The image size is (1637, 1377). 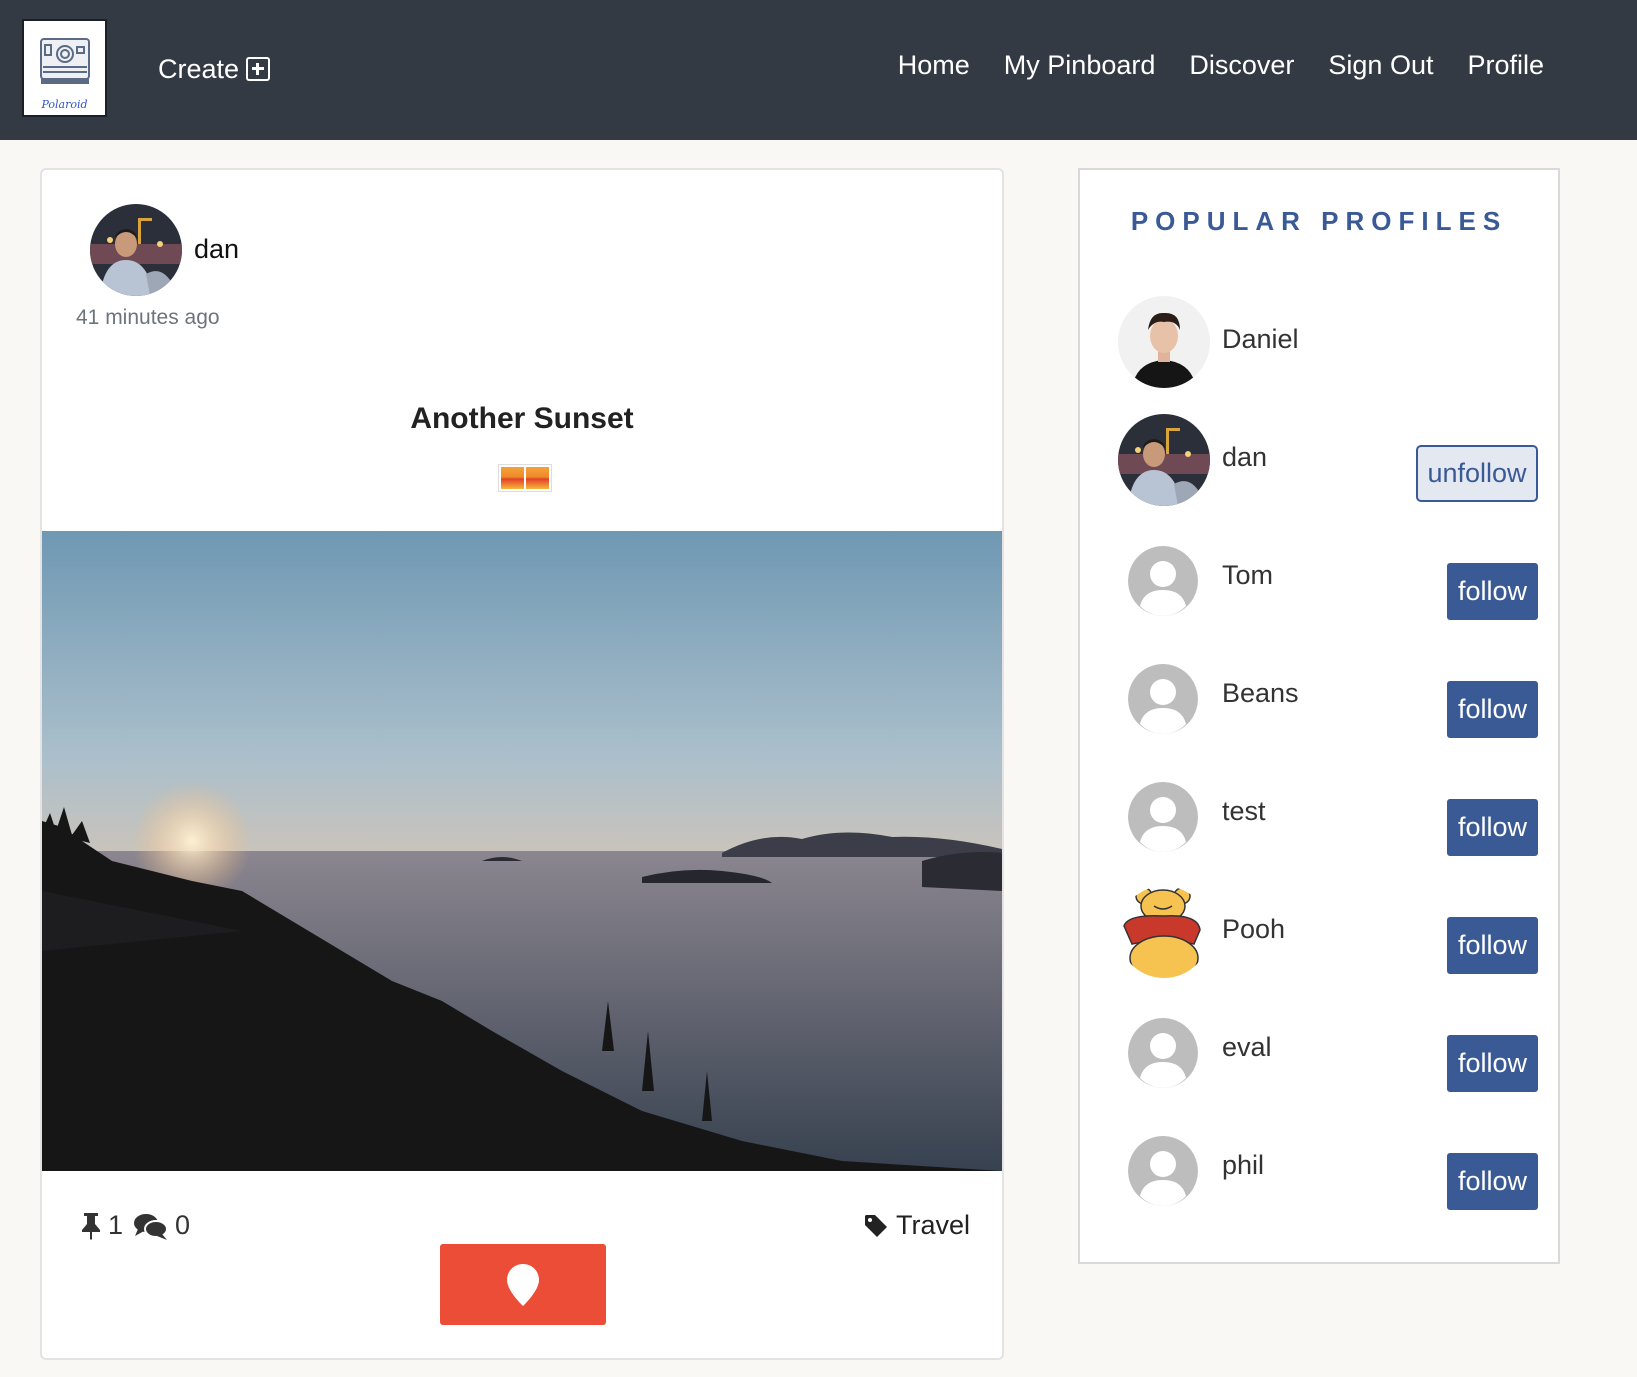 What do you see at coordinates (875, 1225) in the screenshot?
I see `tag-icon` at bounding box center [875, 1225].